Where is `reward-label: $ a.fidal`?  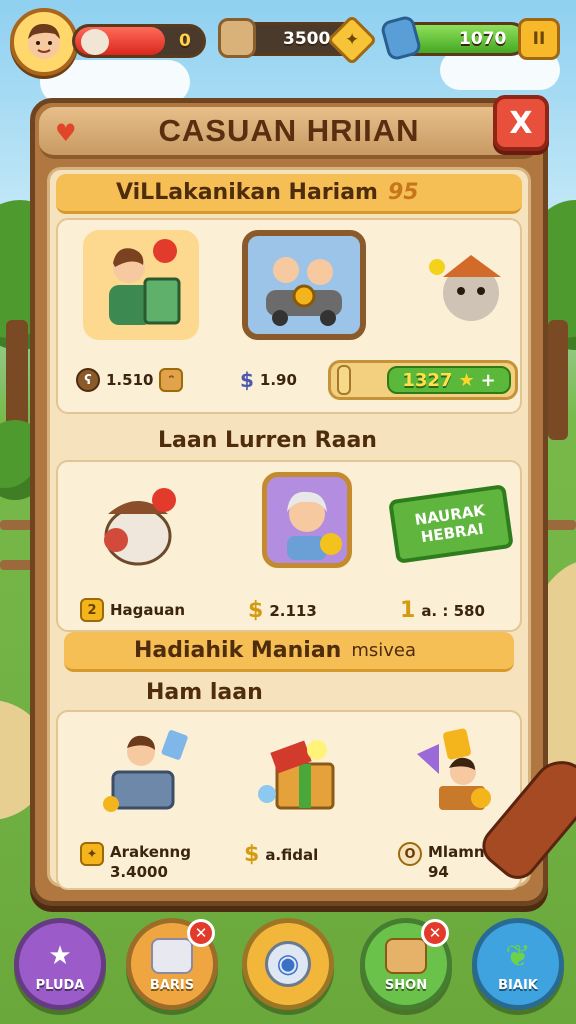 reward-label: $ a.fidal is located at coordinates (281, 854).